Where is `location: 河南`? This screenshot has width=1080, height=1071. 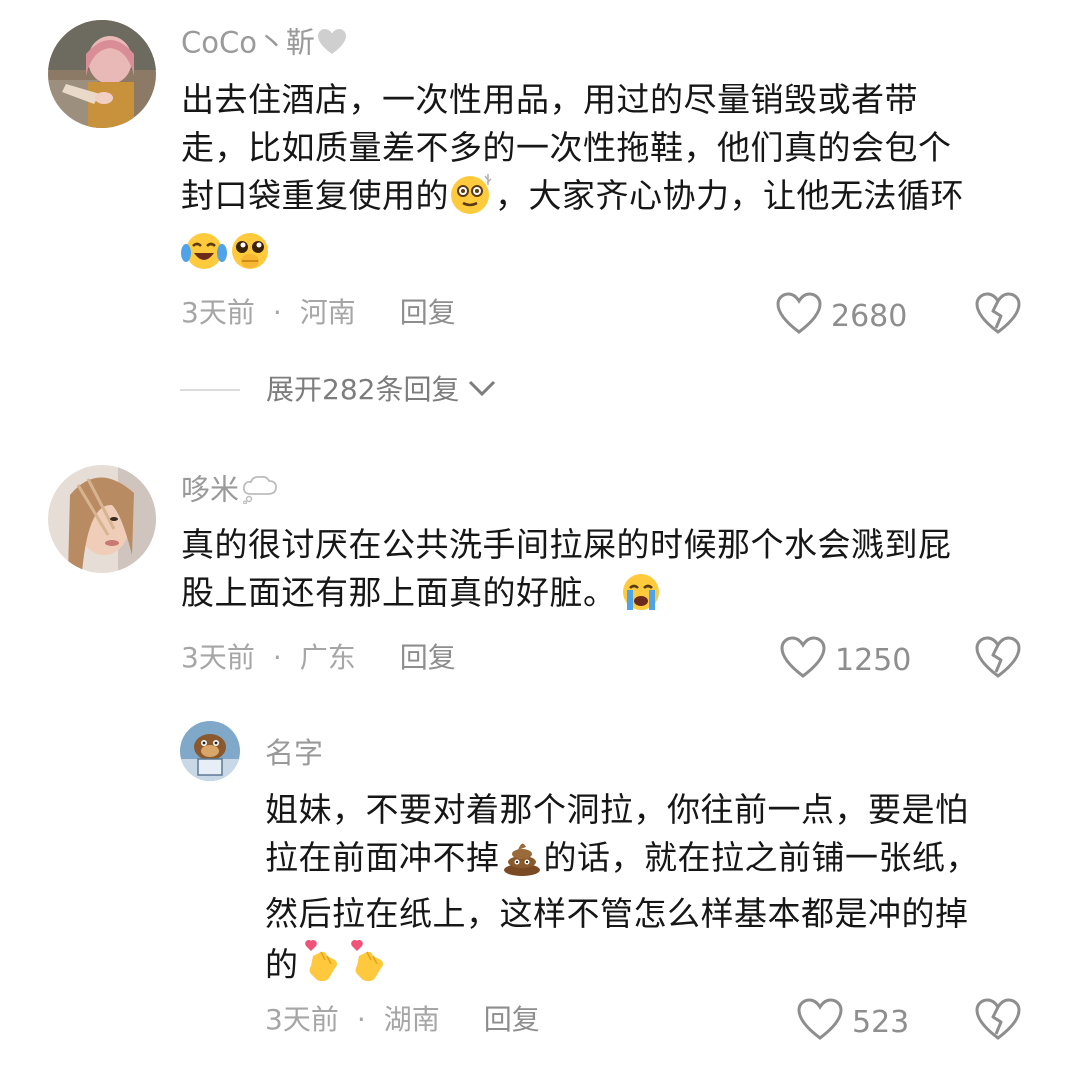
location: 河南 is located at coordinates (327, 312).